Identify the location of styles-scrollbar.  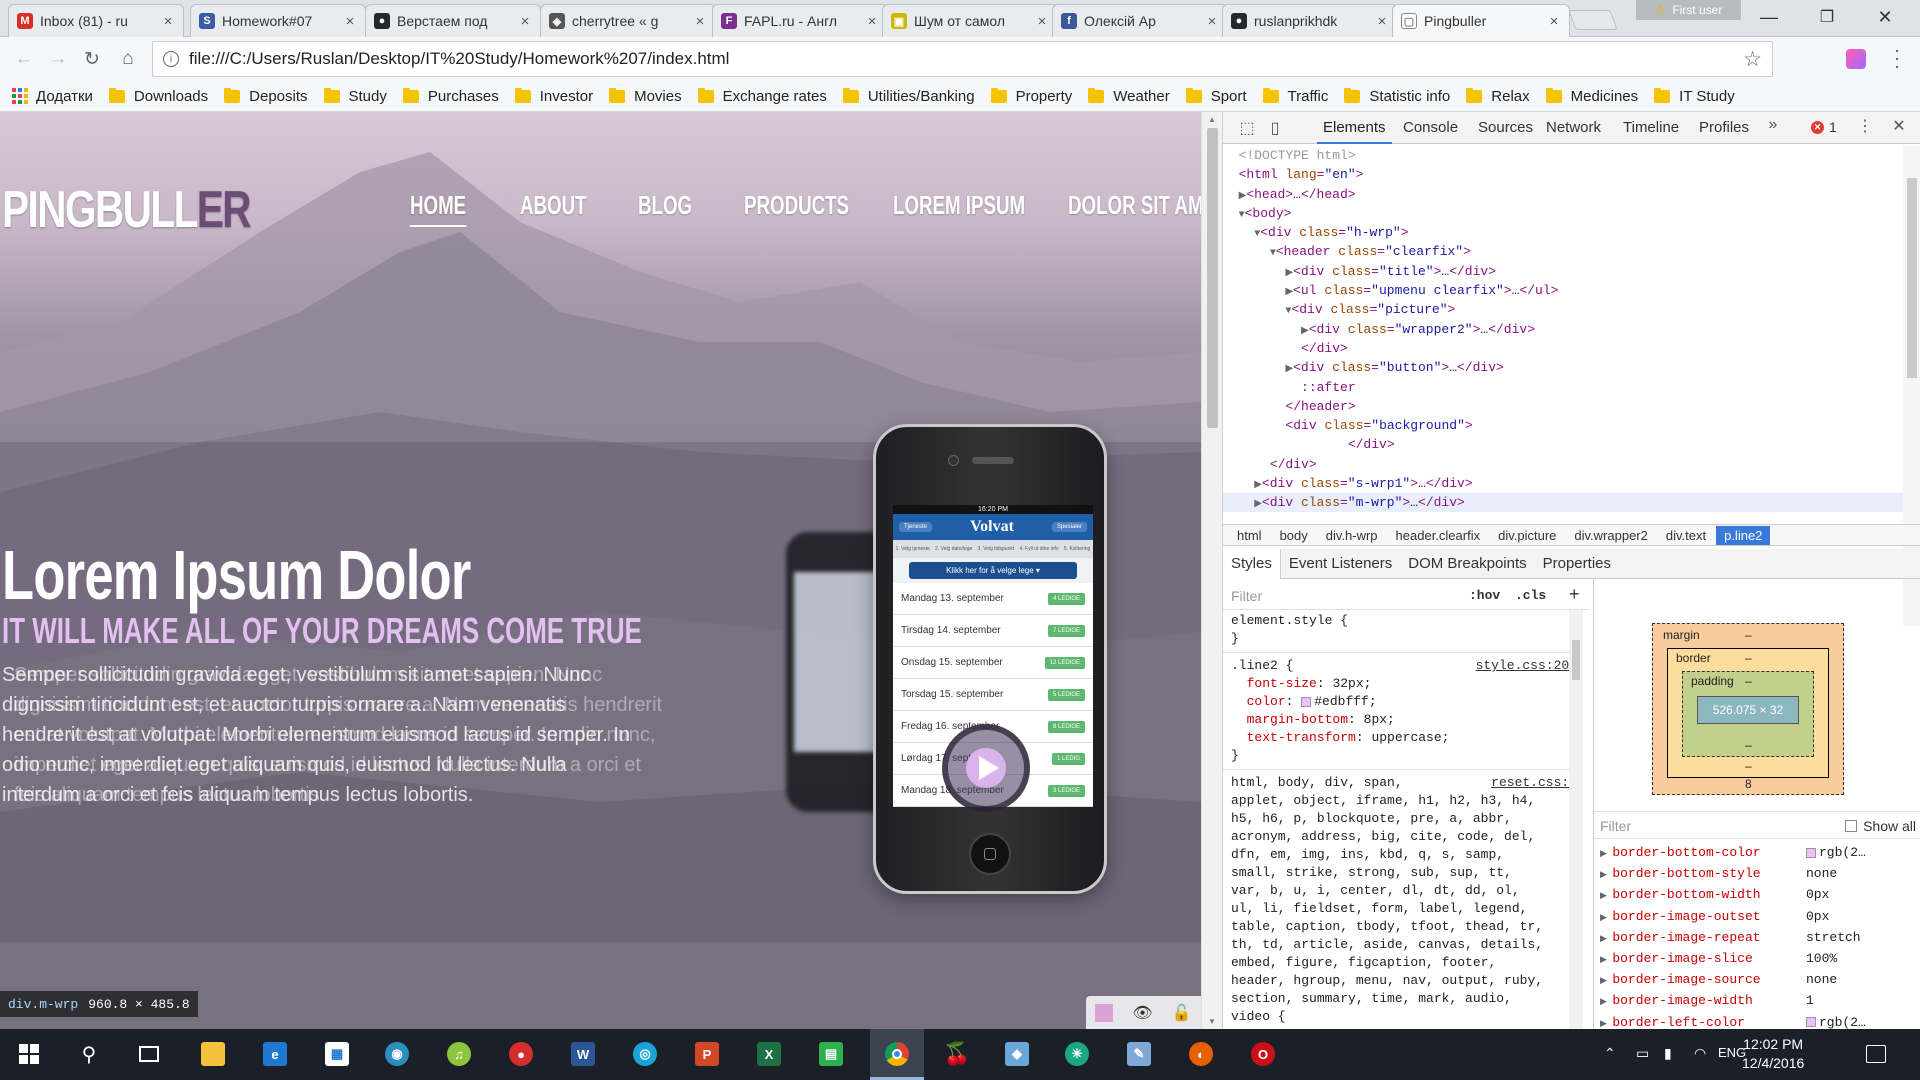
(1576, 819).